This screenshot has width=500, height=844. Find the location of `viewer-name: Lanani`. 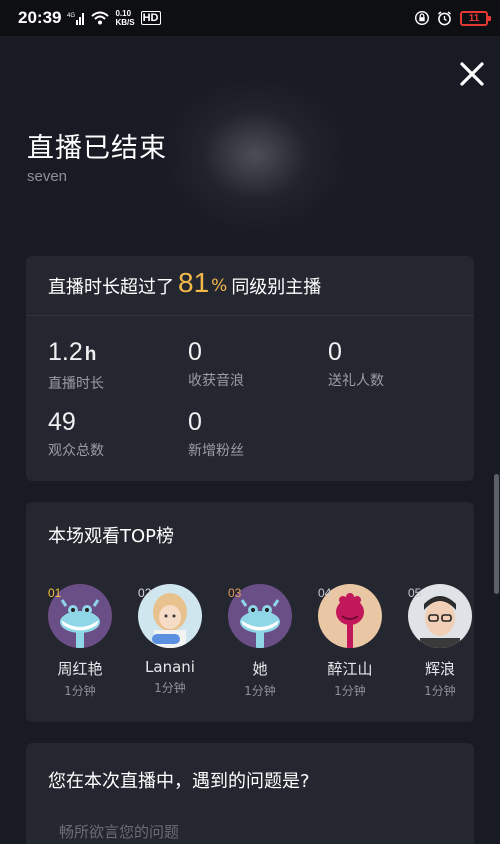

viewer-name: Lanani is located at coordinates (170, 667).